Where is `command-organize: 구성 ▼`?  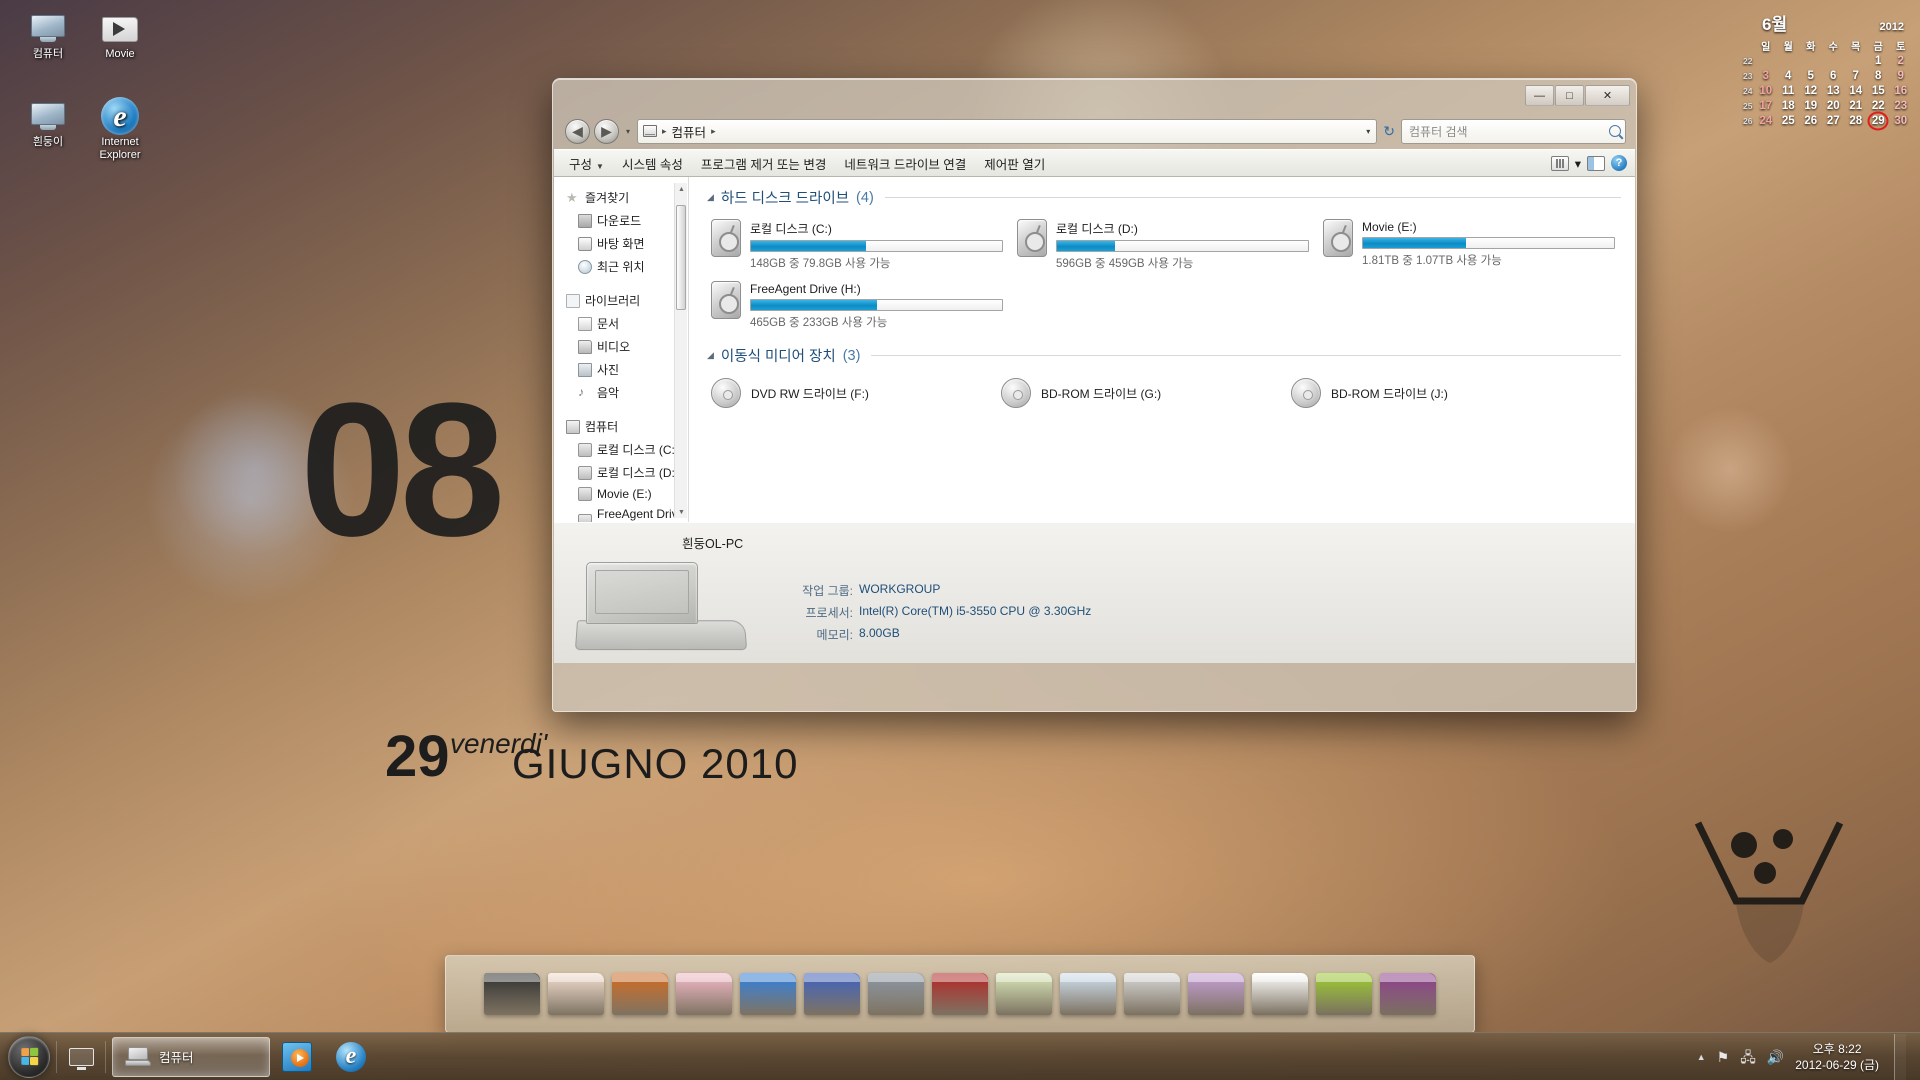
command-organize: 구성 ▼ is located at coordinates (586, 163).